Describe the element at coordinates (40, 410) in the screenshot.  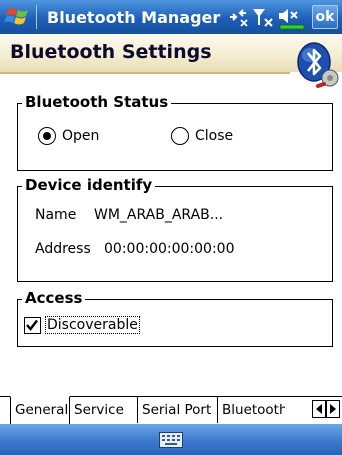
I see `tab-general: General` at that location.